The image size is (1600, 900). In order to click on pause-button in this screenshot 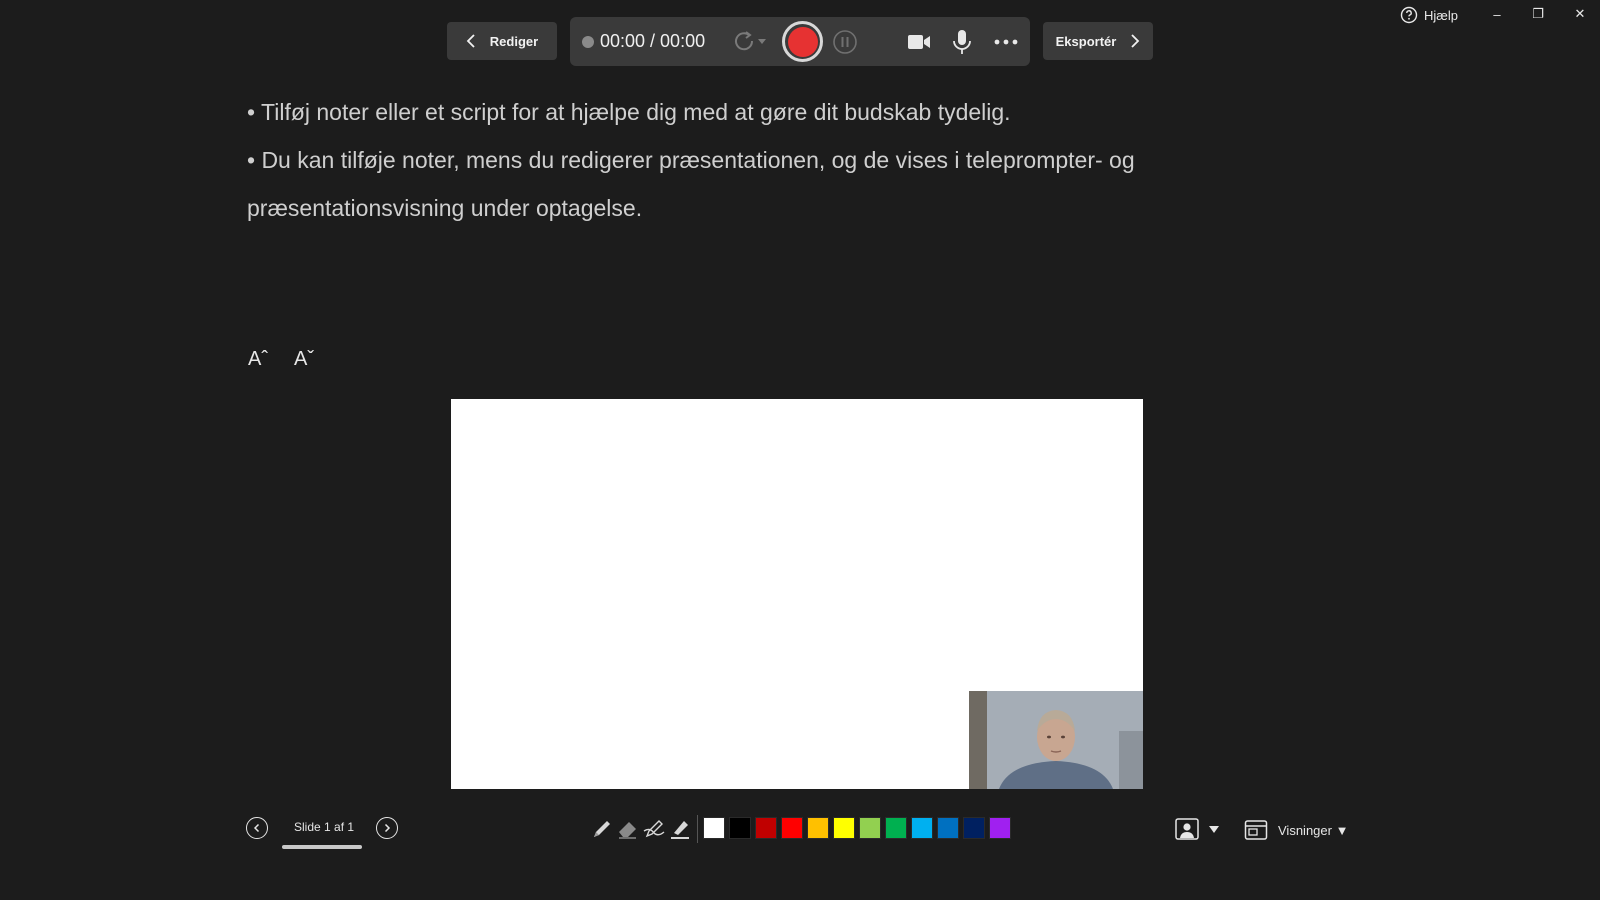, I will do `click(845, 42)`.